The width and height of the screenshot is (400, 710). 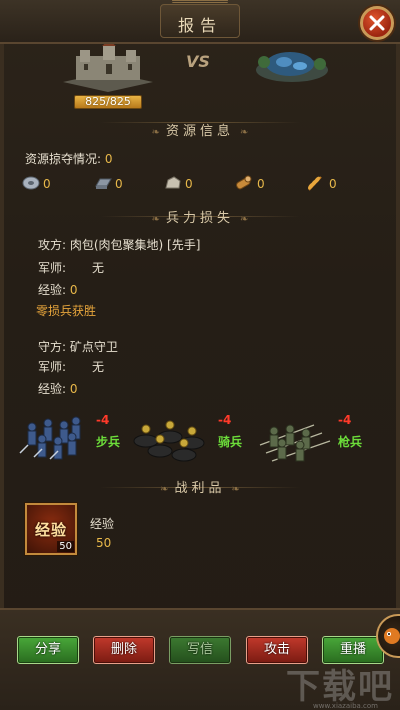 I want to click on plunder-value: 0, so click(x=108, y=159).